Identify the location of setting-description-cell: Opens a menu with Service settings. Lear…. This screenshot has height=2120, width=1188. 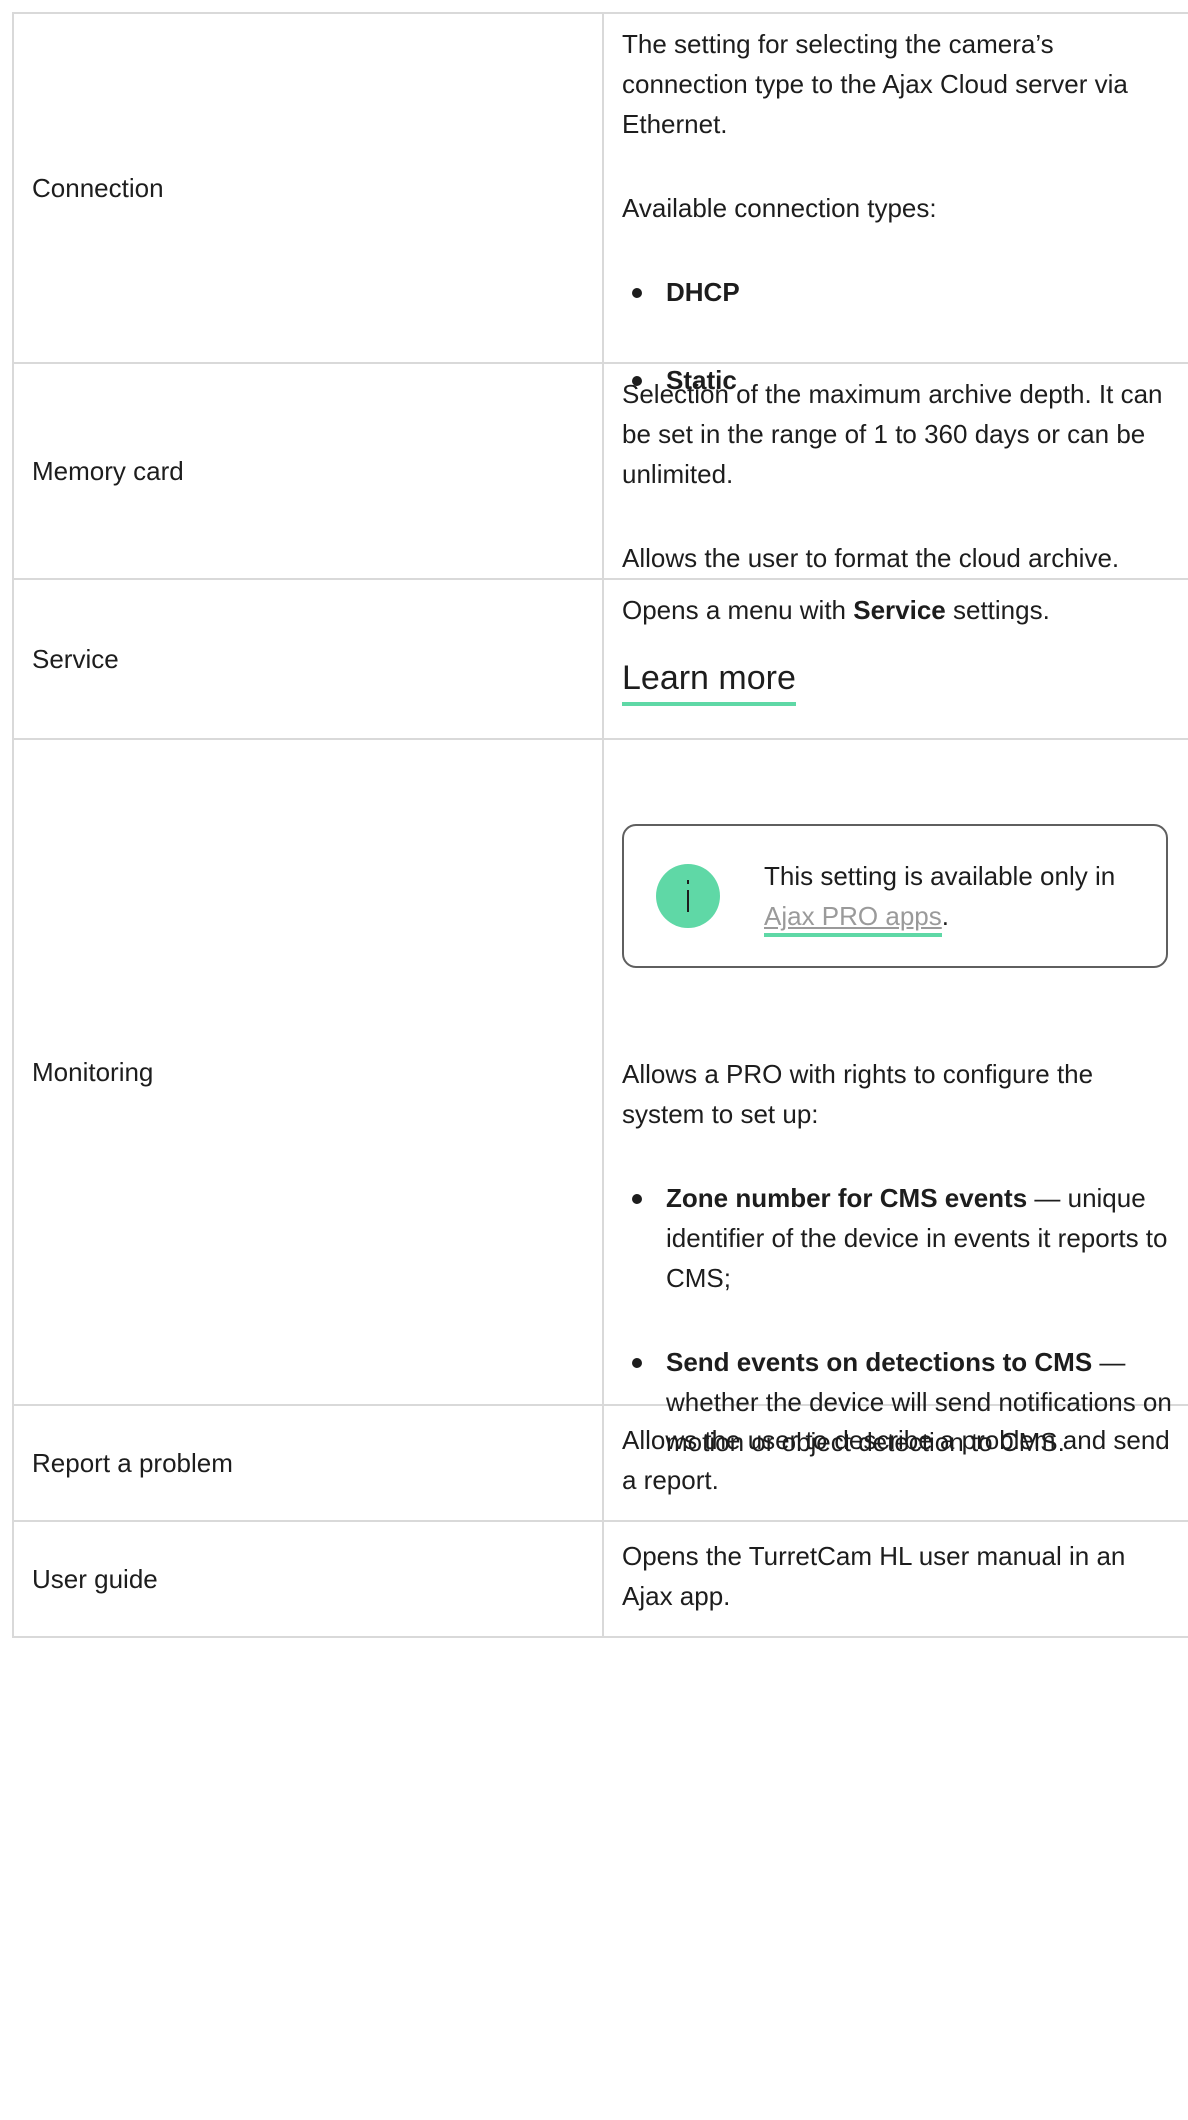
(896, 659).